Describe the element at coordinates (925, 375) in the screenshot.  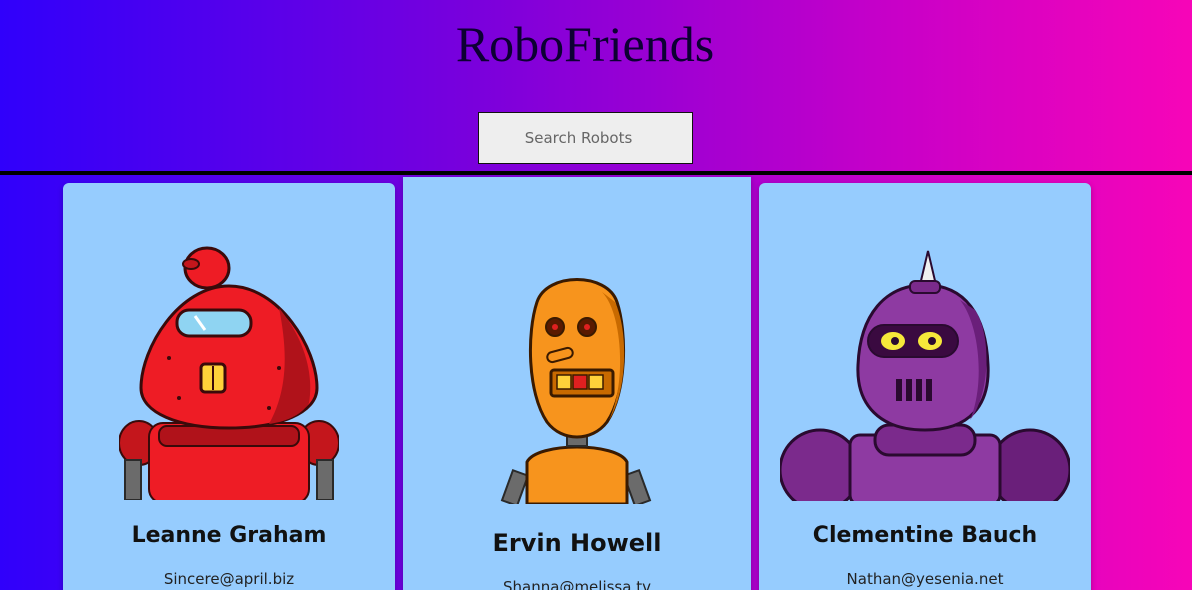
I see `purple-robot-icon` at that location.